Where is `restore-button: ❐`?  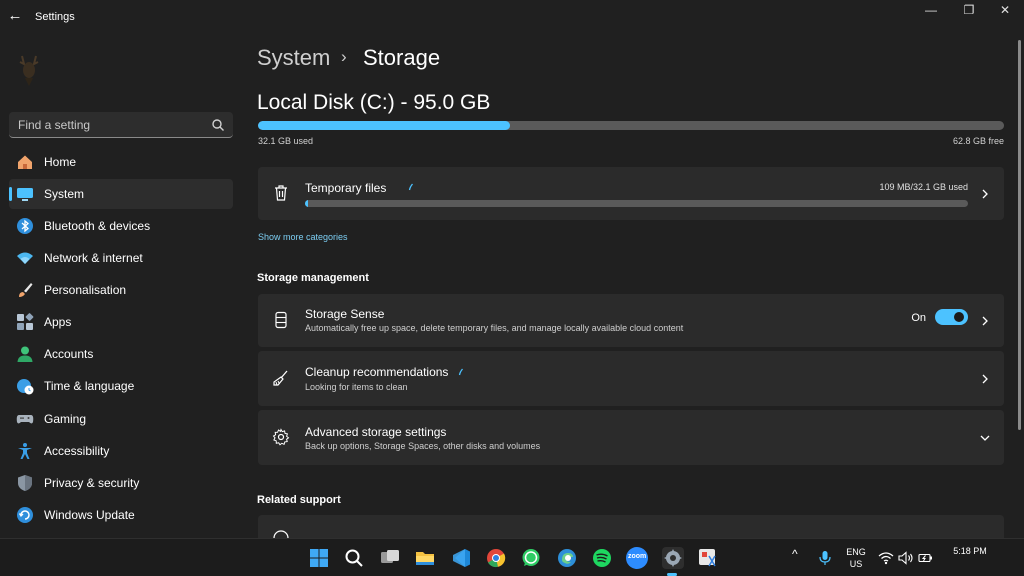
restore-button: ❐ is located at coordinates (969, 11).